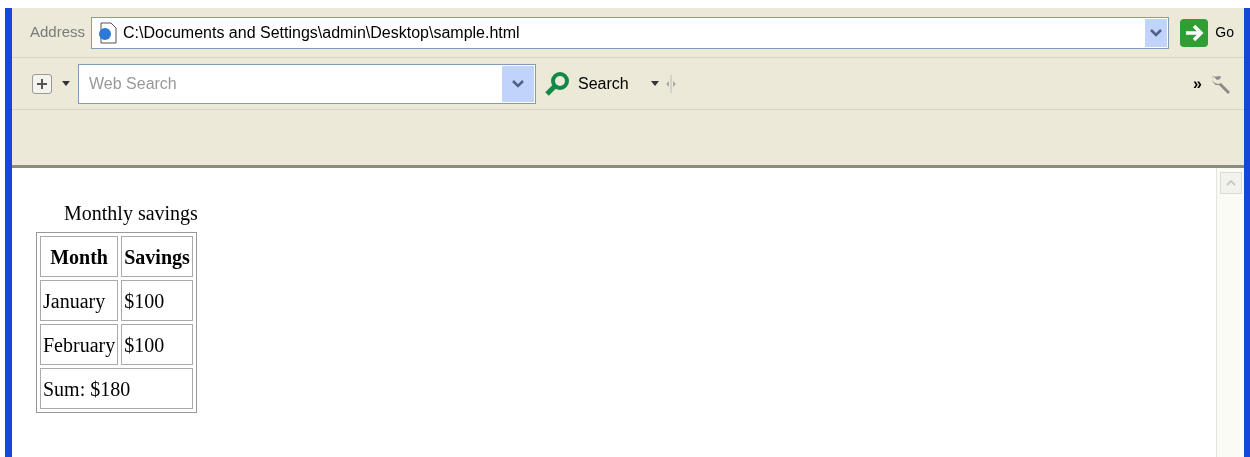 This screenshot has width=1250, height=457. I want to click on chevron-up-icon, so click(1230, 183).